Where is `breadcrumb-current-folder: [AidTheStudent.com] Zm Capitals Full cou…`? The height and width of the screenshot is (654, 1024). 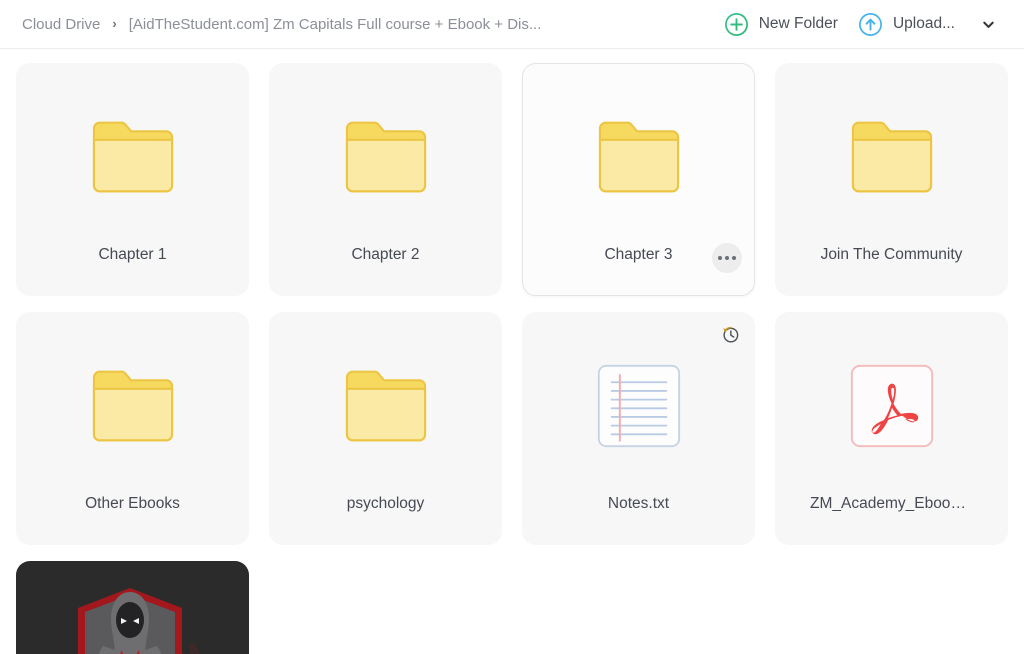 breadcrumb-current-folder: [AidTheStudent.com] Zm Capitals Full cou… is located at coordinates (335, 24).